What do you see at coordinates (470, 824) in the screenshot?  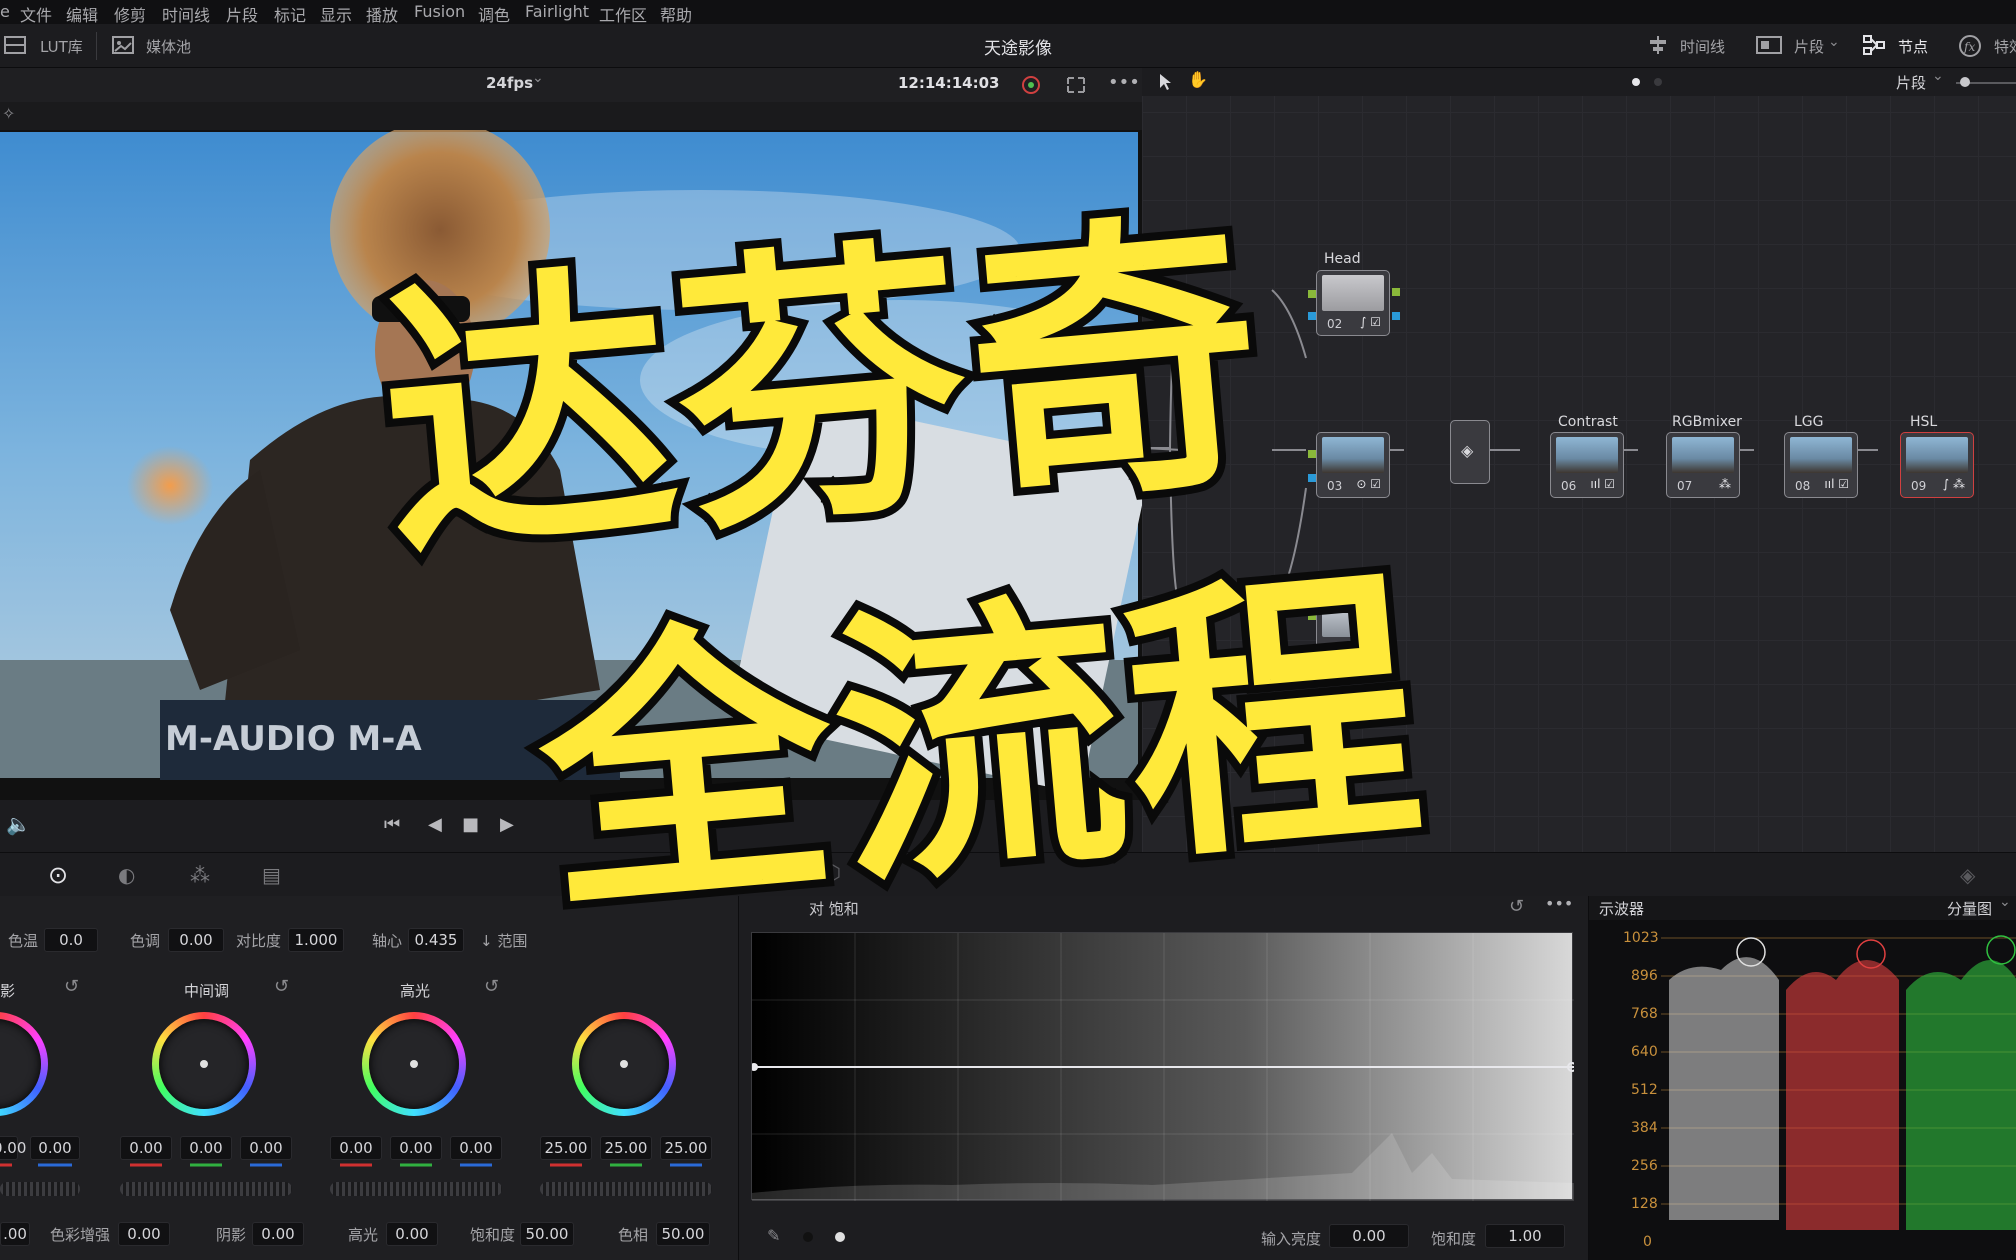 I see `stop-icon: ■` at bounding box center [470, 824].